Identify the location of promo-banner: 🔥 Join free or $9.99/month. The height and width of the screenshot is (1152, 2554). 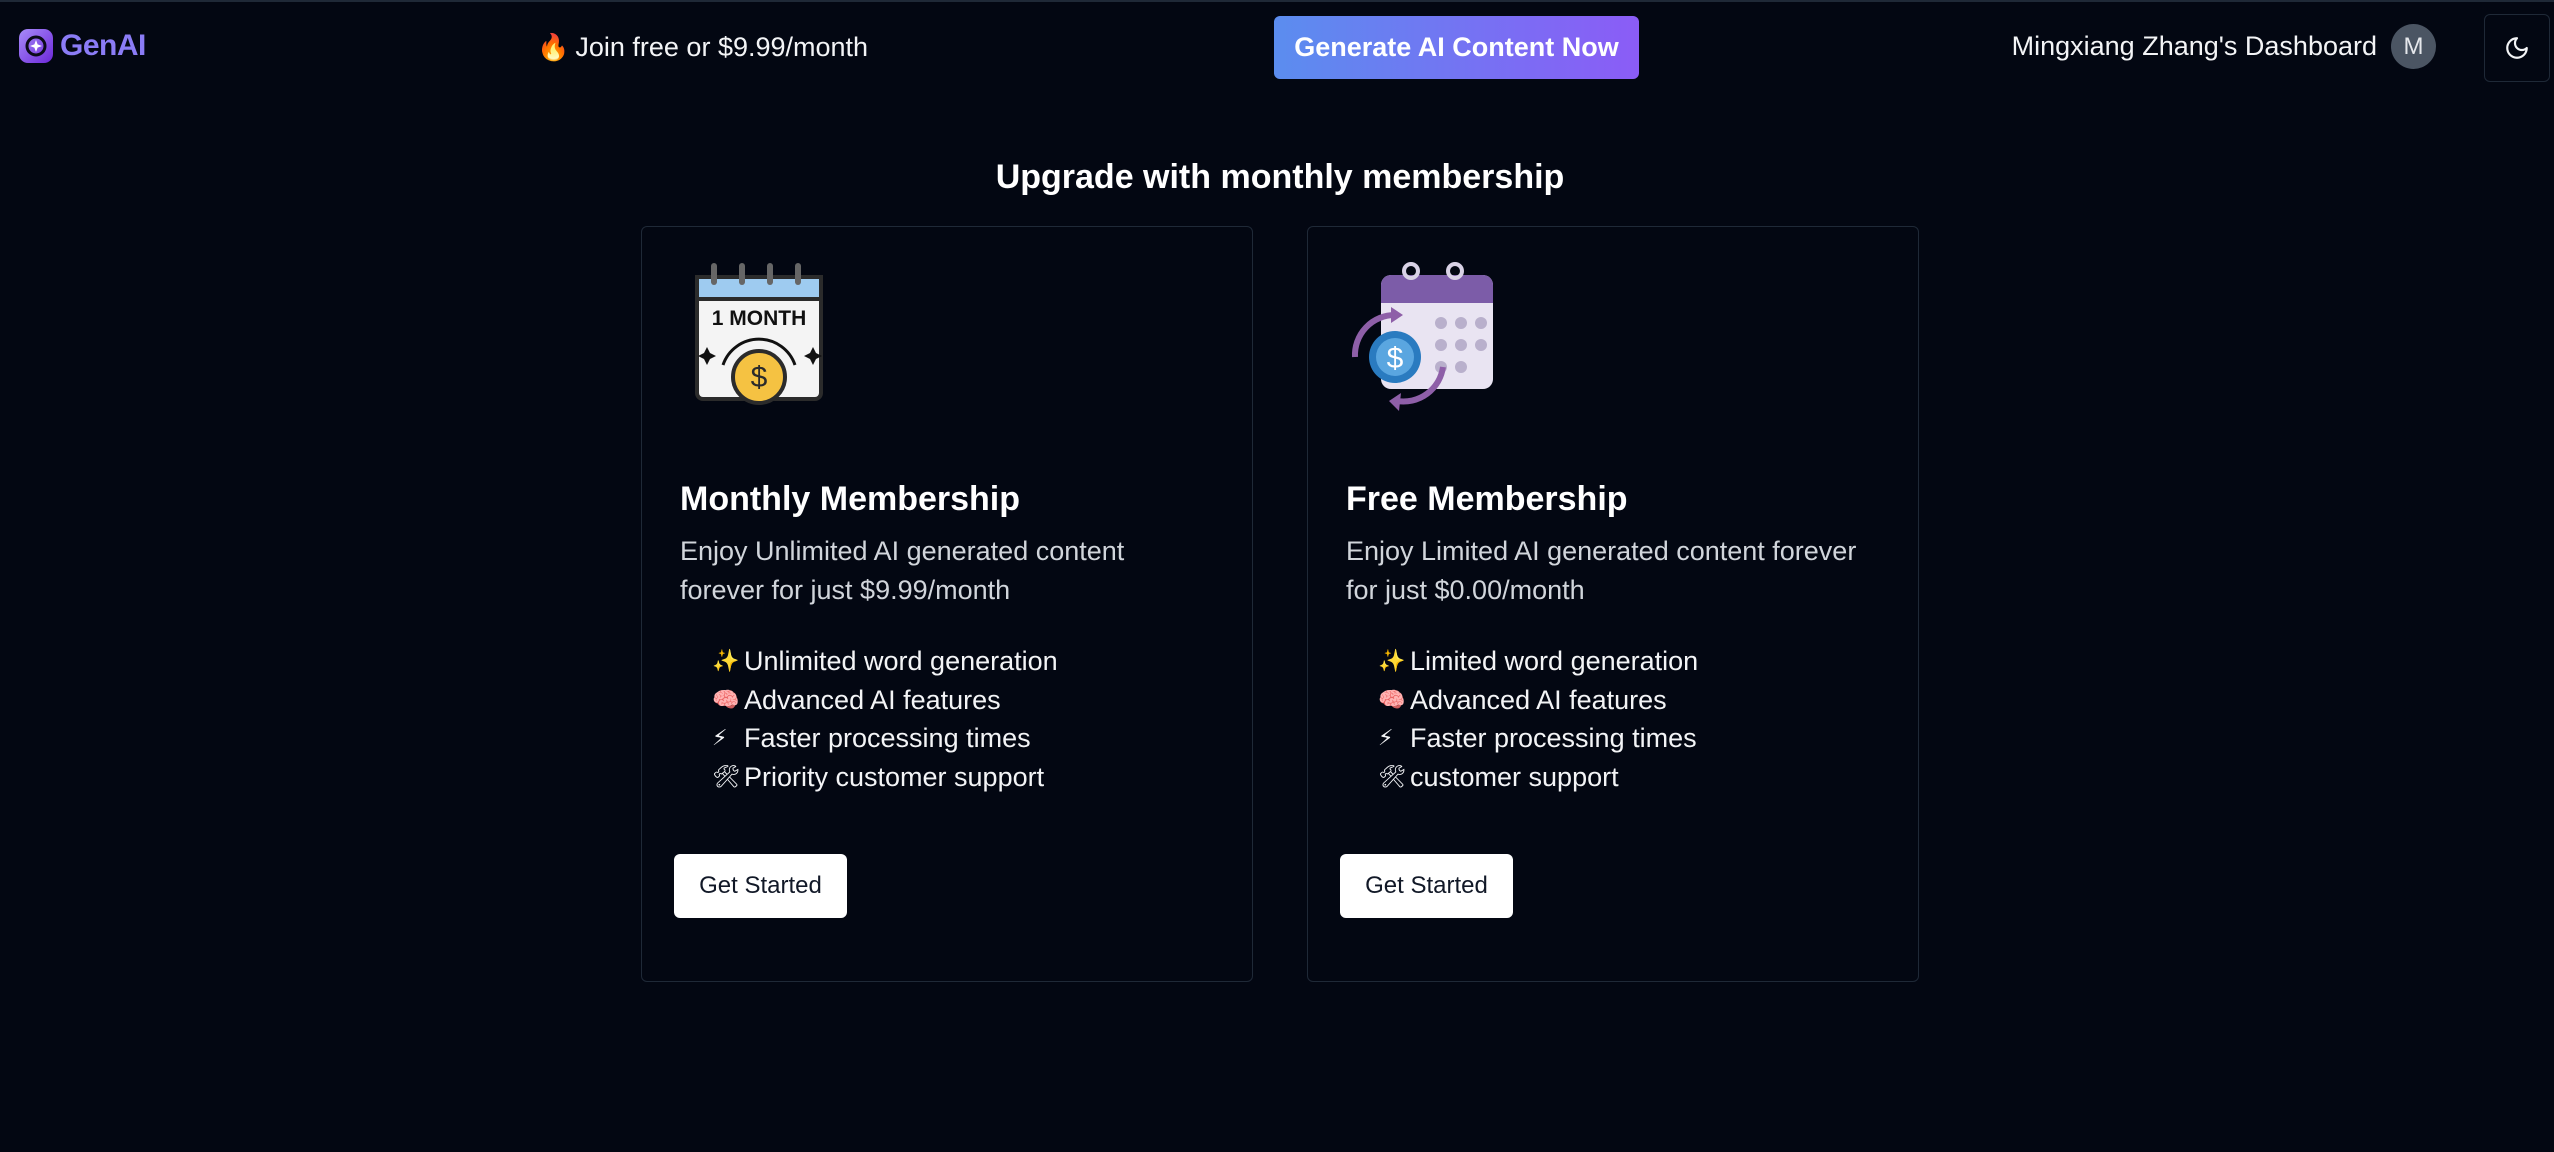
(702, 47).